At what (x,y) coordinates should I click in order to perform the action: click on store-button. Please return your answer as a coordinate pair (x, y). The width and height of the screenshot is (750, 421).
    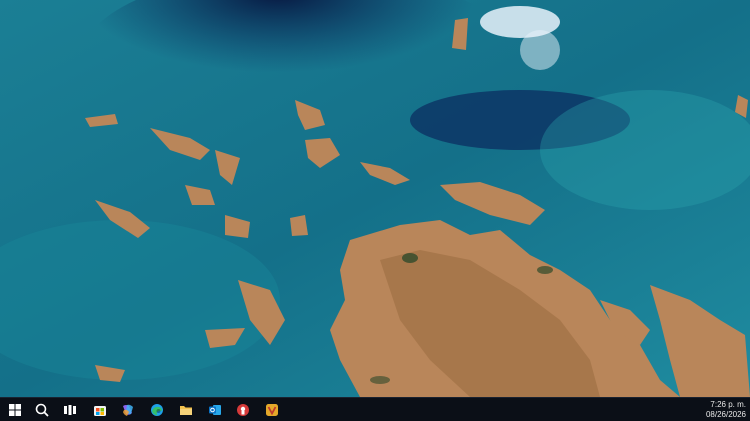
    Looking at the image, I should click on (100, 410).